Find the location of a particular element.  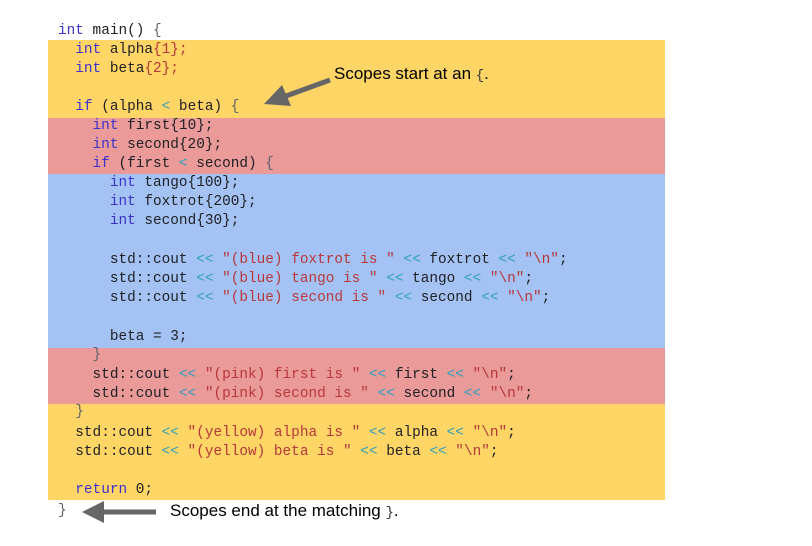

scope-start-arrow-icon is located at coordinates (297, 91).